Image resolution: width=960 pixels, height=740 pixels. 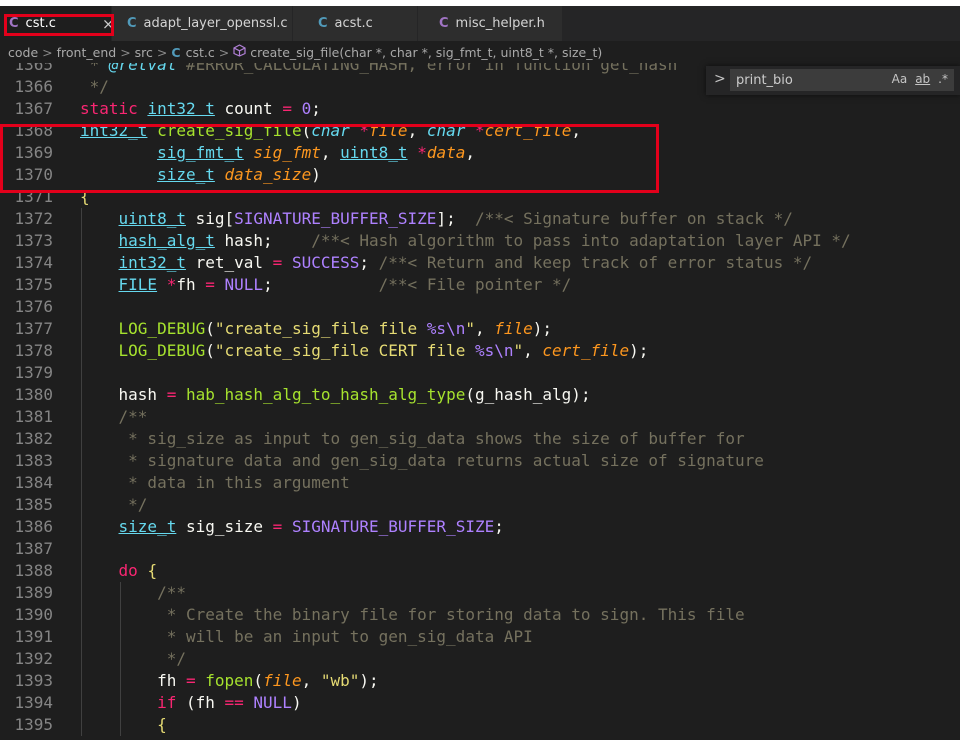 I want to click on line-number: 1384, so click(x=33, y=482).